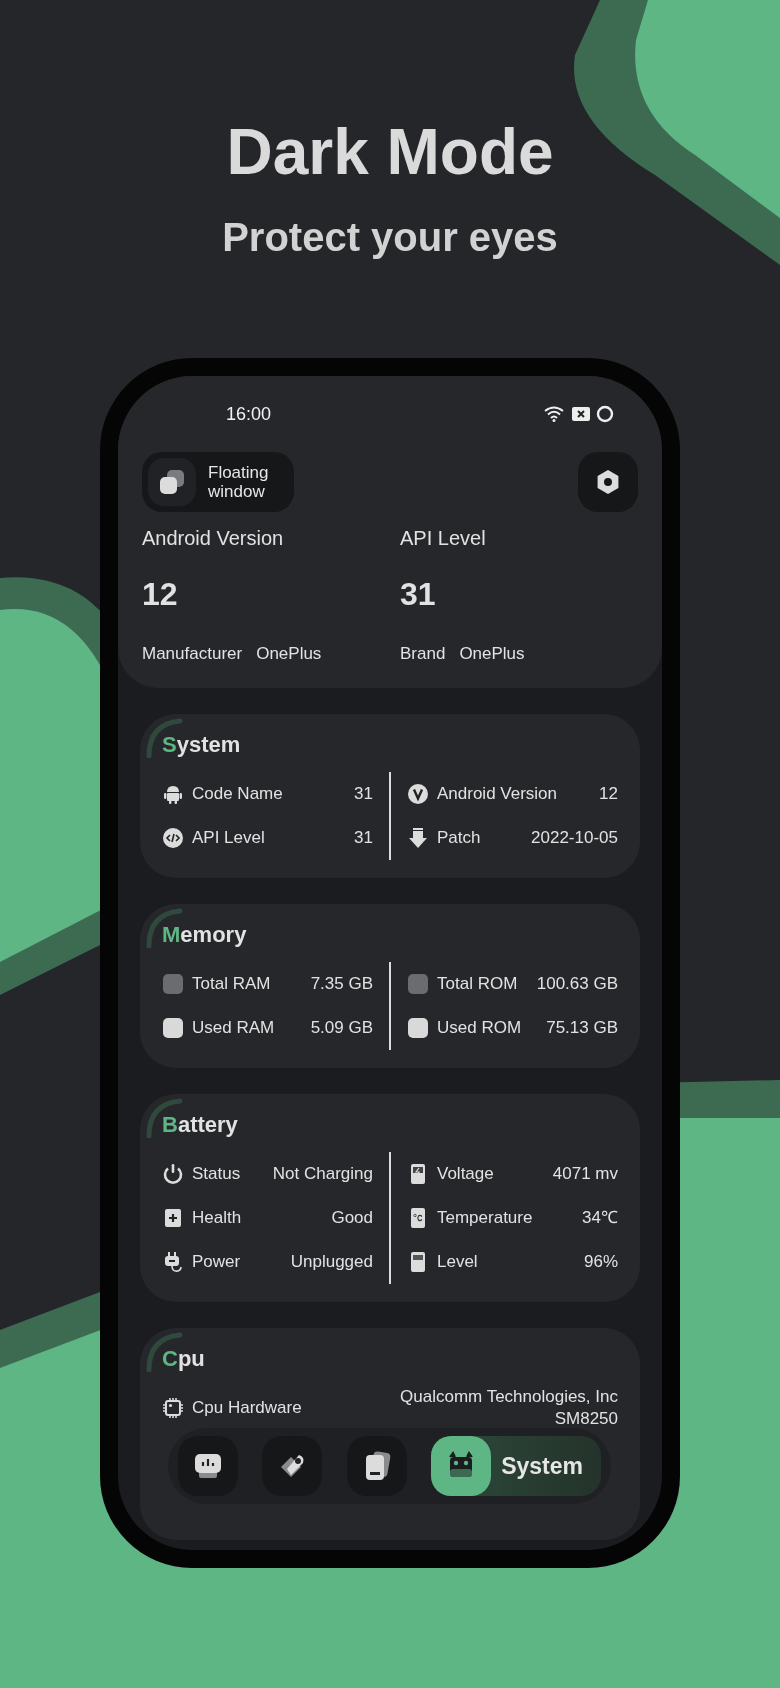 Image resolution: width=780 pixels, height=1688 pixels. I want to click on info-label: Total RAM, so click(231, 984).